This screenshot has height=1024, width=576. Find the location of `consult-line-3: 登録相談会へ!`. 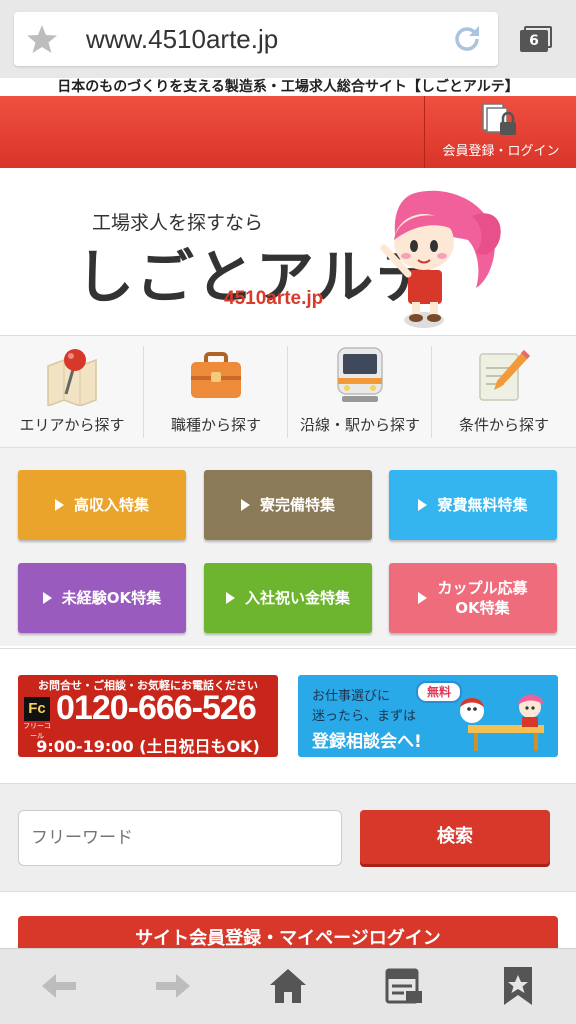

consult-line-3: 登録相談会へ! is located at coordinates (367, 742).